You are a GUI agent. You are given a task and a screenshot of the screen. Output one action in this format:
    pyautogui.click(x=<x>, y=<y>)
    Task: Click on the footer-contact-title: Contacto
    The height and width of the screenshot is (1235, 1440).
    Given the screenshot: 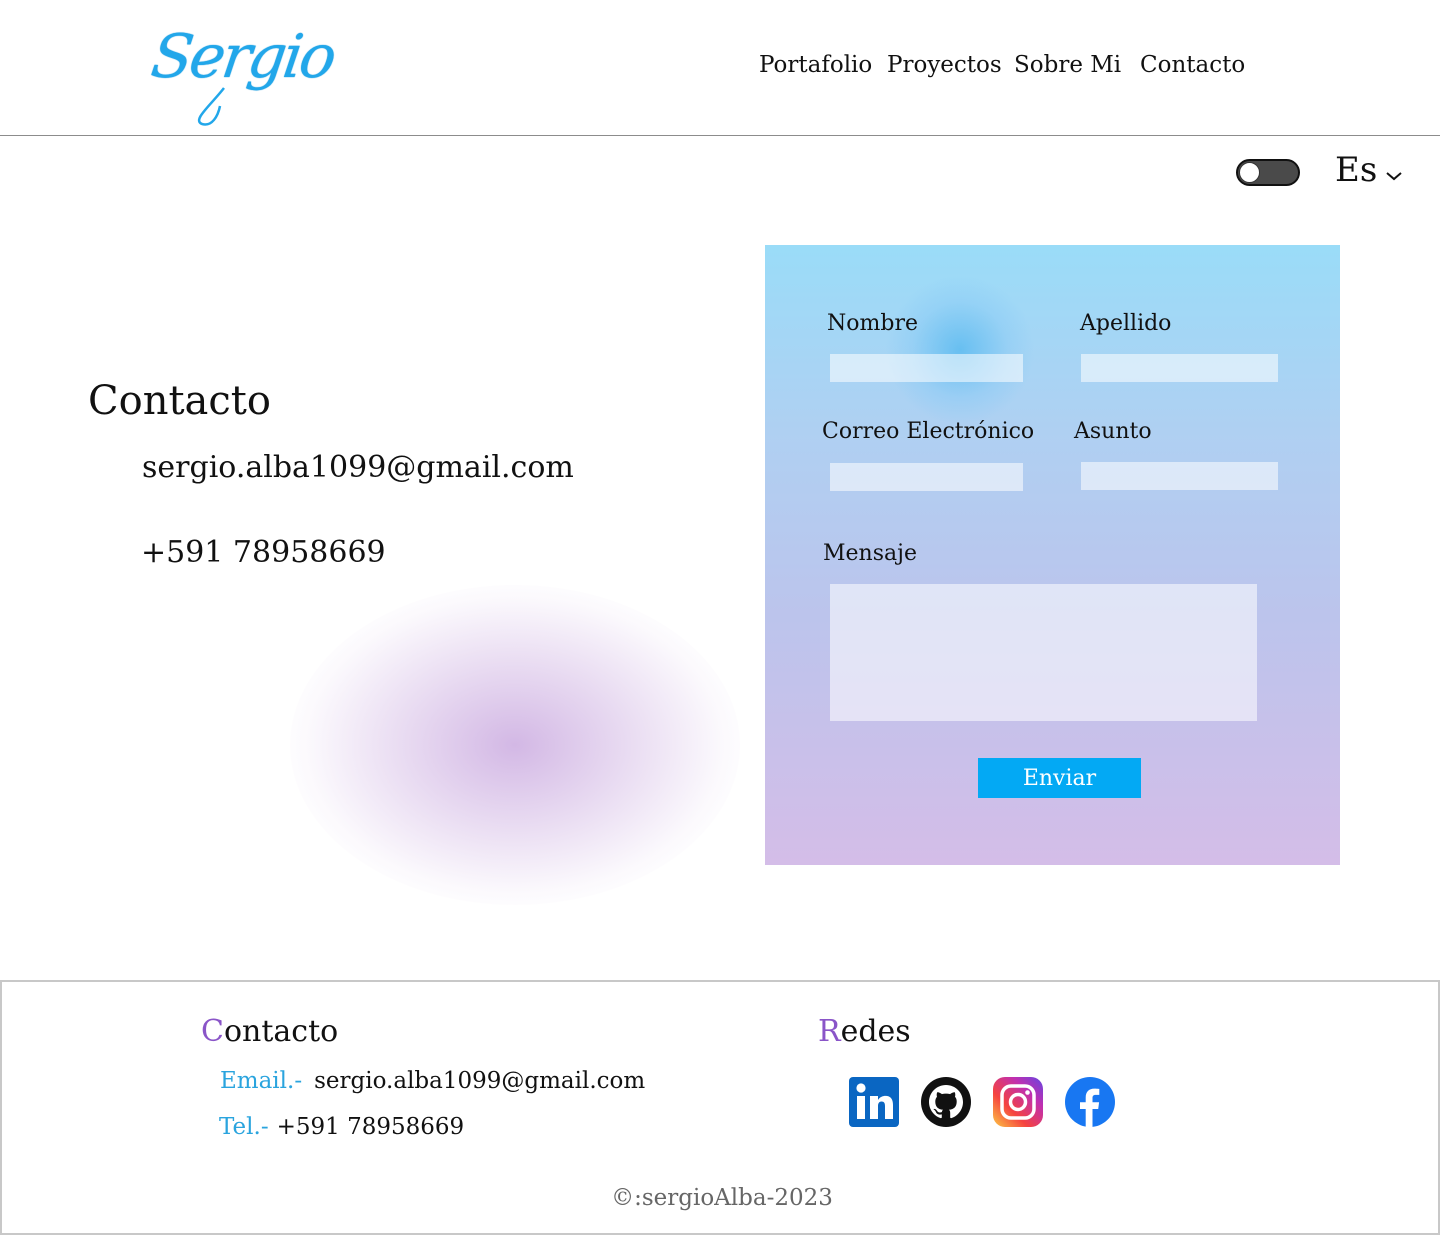 What is the action you would take?
    pyautogui.click(x=269, y=1031)
    